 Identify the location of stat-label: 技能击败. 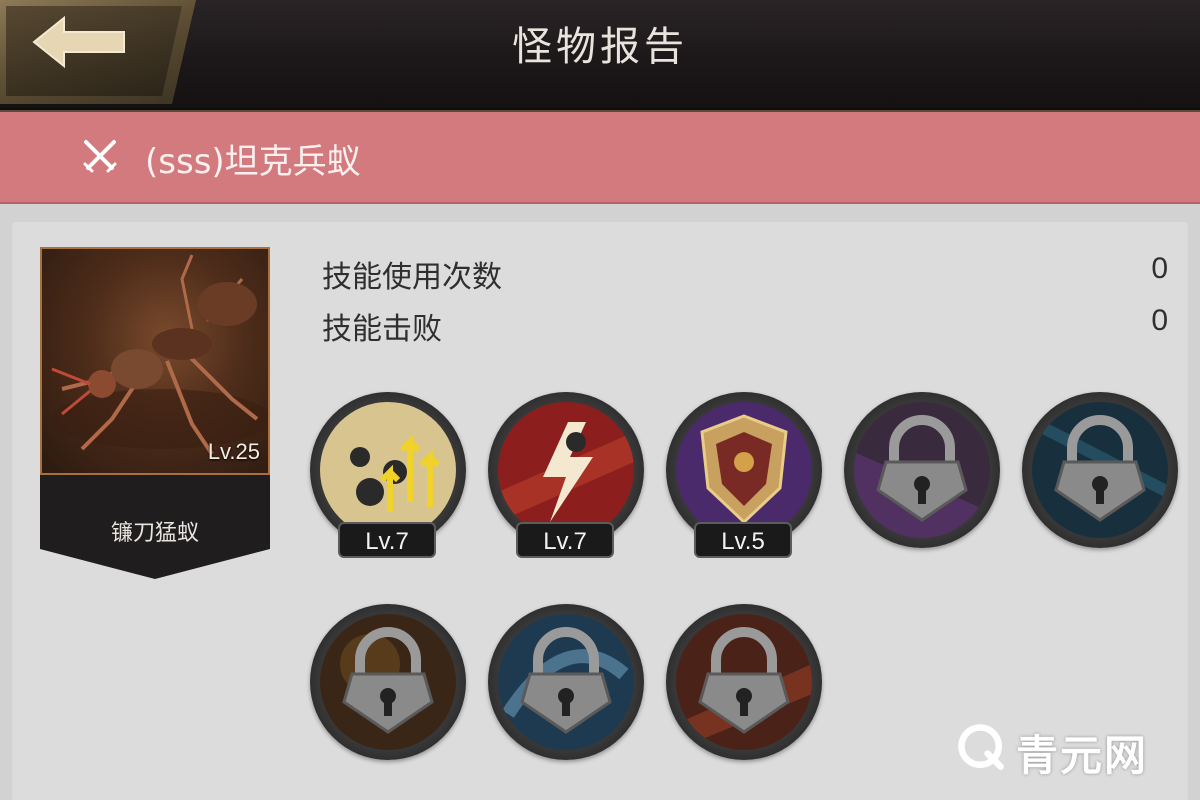
(382, 329).